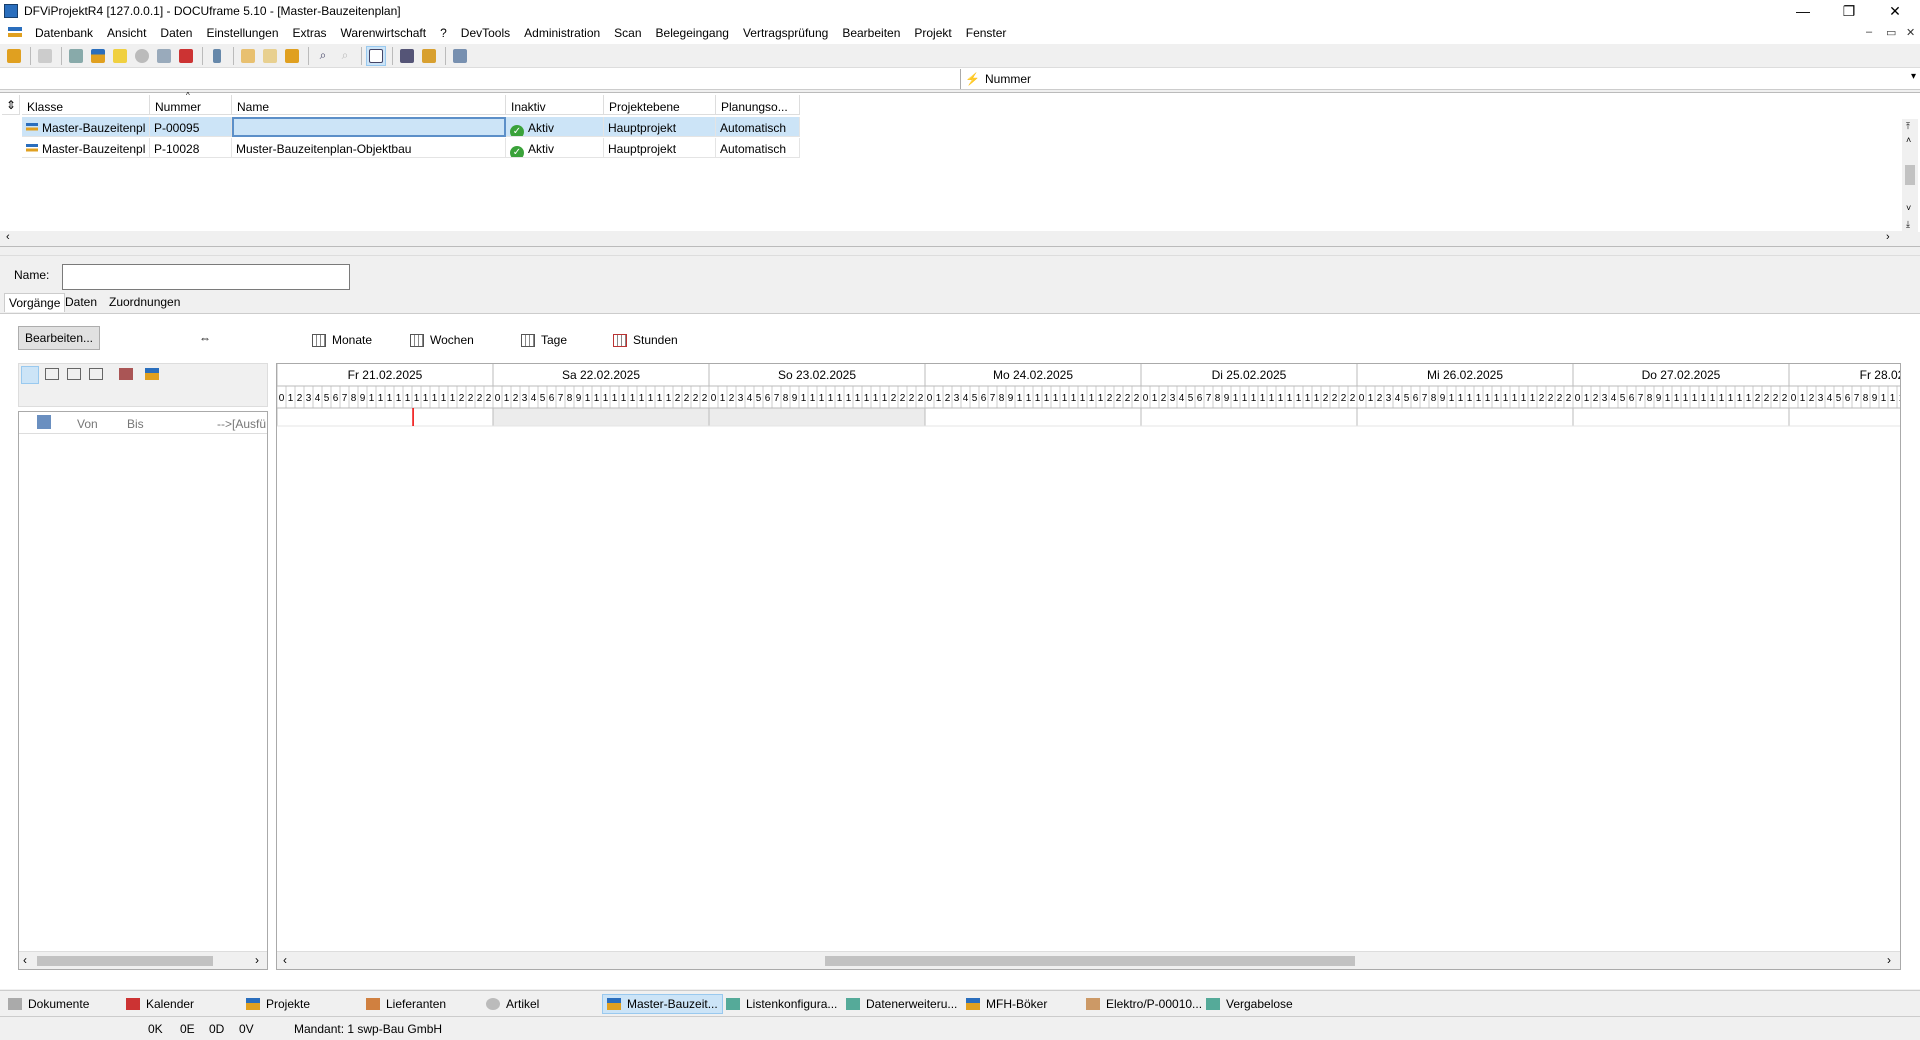 This screenshot has width=1920, height=1040. What do you see at coordinates (48, 1004) in the screenshot?
I see `window-tab-dokumente: Dokumente` at bounding box center [48, 1004].